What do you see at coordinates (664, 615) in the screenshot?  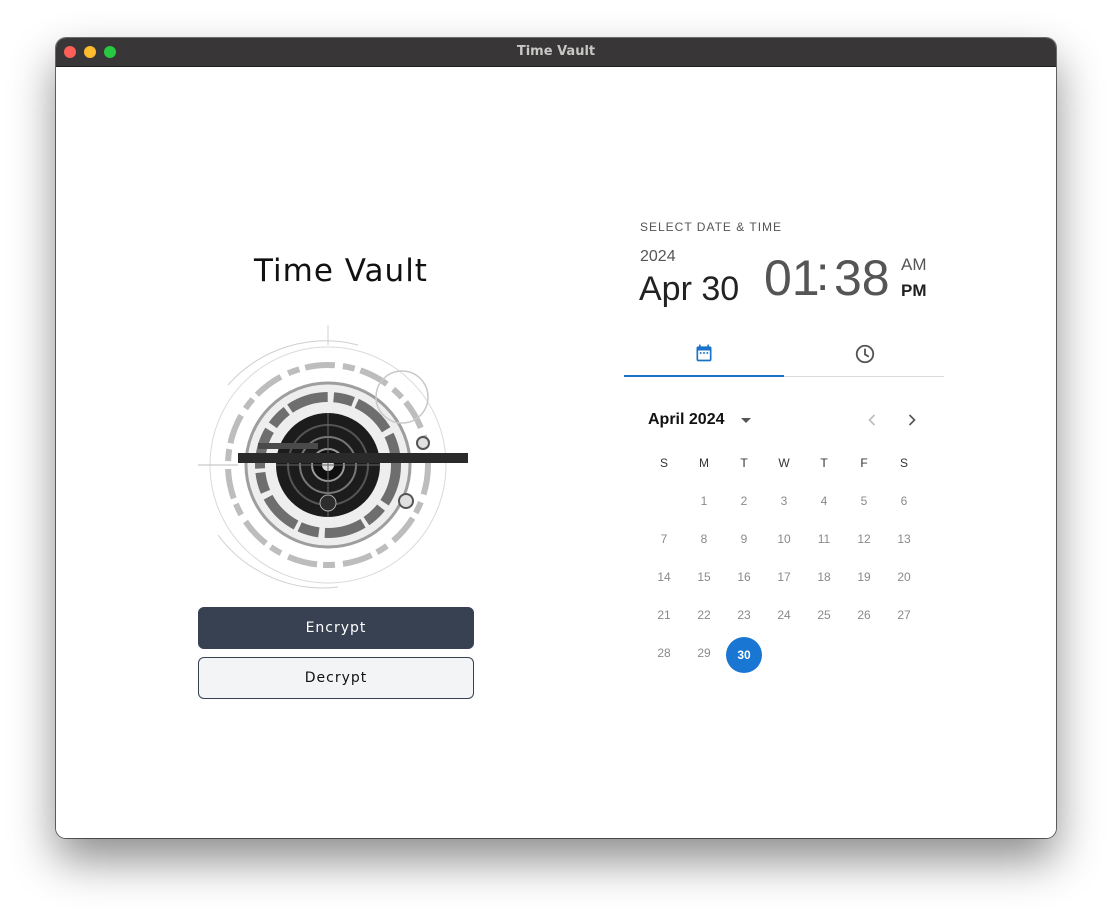 I see `calendar-day: 21` at bounding box center [664, 615].